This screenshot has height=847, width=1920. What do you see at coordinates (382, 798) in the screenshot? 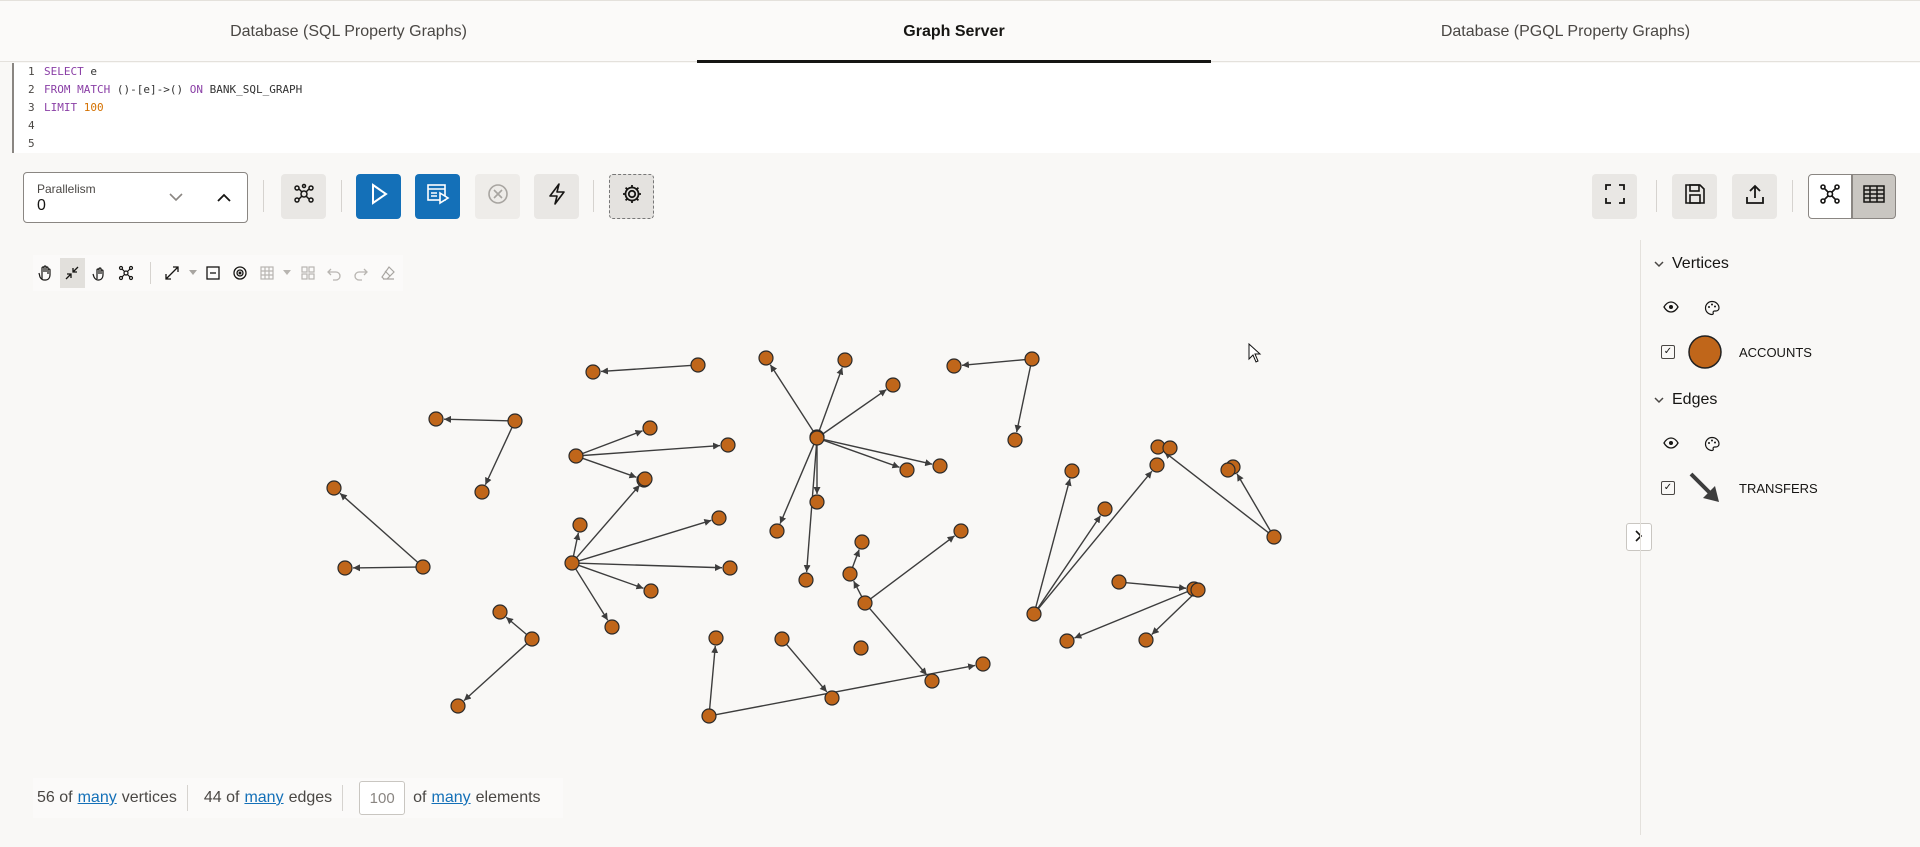
I see `limit-input: 100` at bounding box center [382, 798].